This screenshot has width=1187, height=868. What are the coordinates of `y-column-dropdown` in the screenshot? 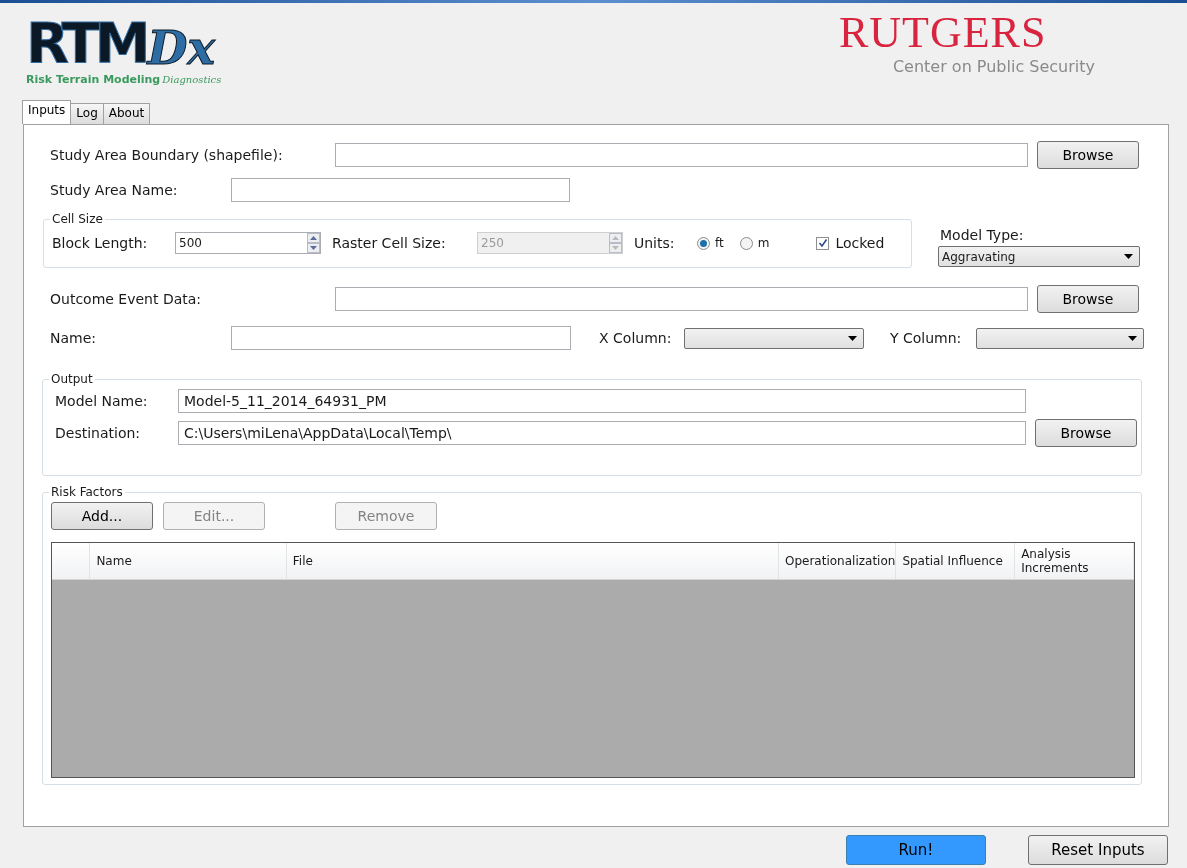 It's located at (1060, 338).